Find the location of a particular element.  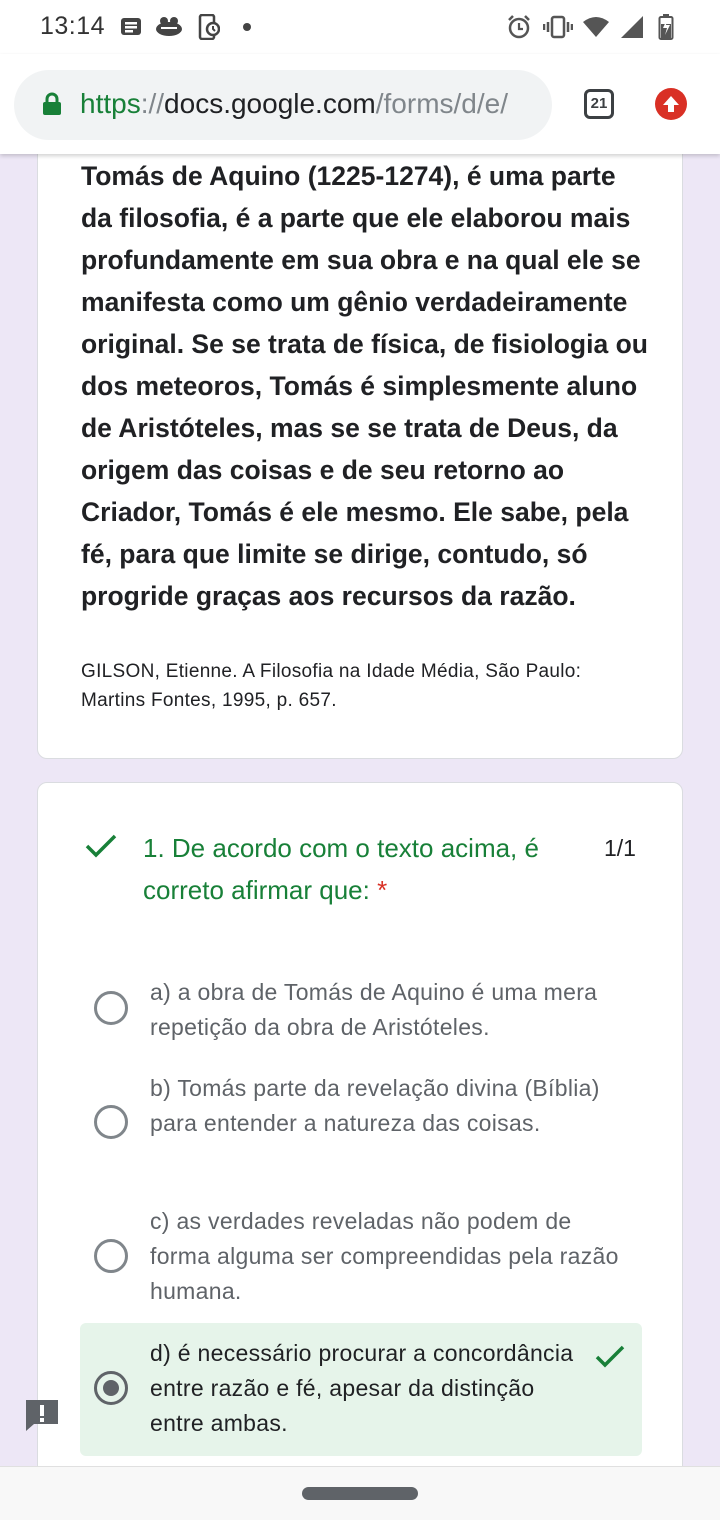

vibrate-icon is located at coordinates (558, 27).